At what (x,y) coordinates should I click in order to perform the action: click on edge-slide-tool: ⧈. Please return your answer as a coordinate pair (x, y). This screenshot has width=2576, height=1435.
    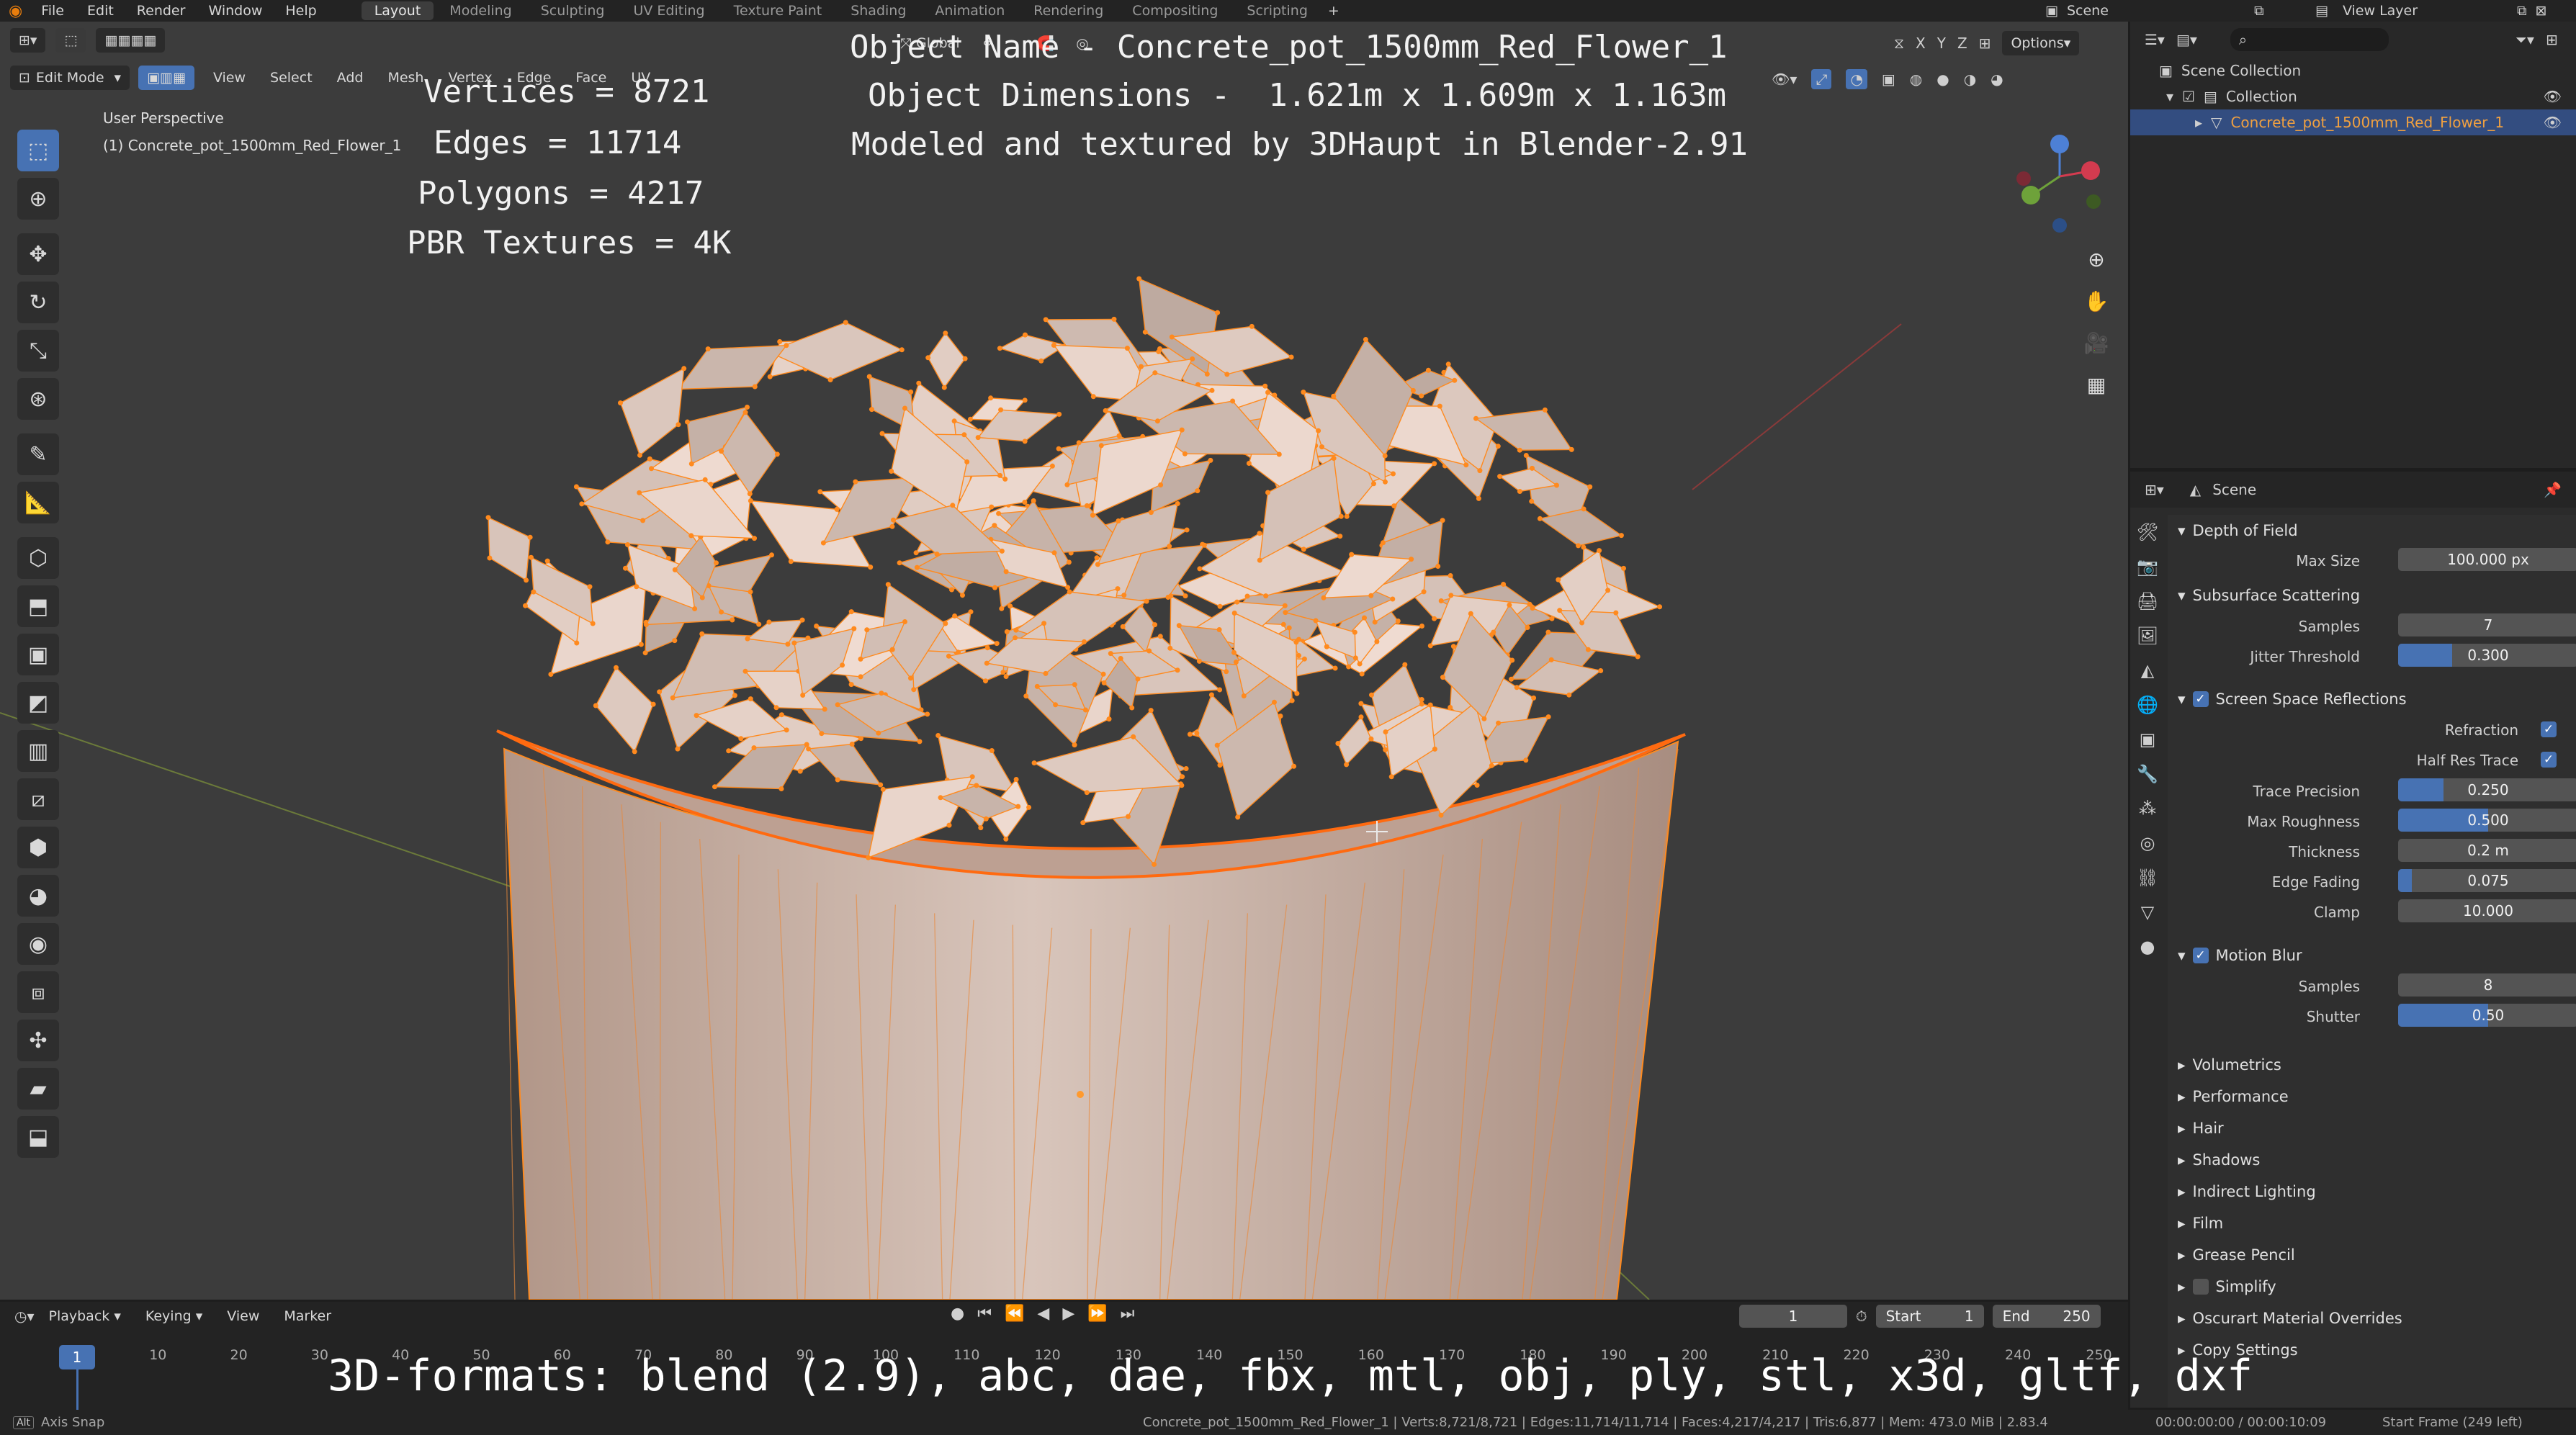
    Looking at the image, I should click on (38, 992).